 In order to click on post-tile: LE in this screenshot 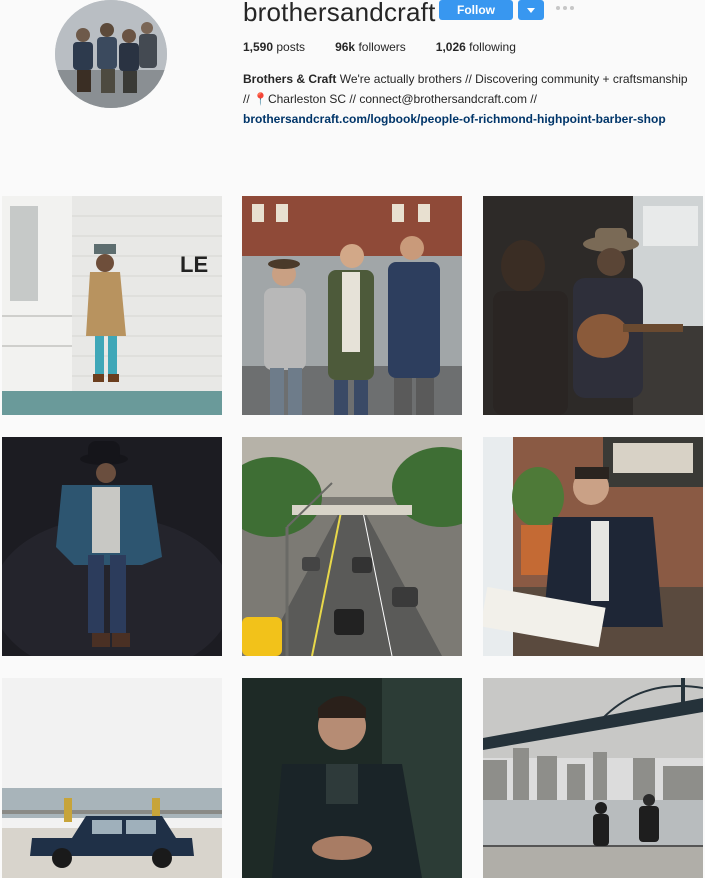, I will do `click(112, 305)`.